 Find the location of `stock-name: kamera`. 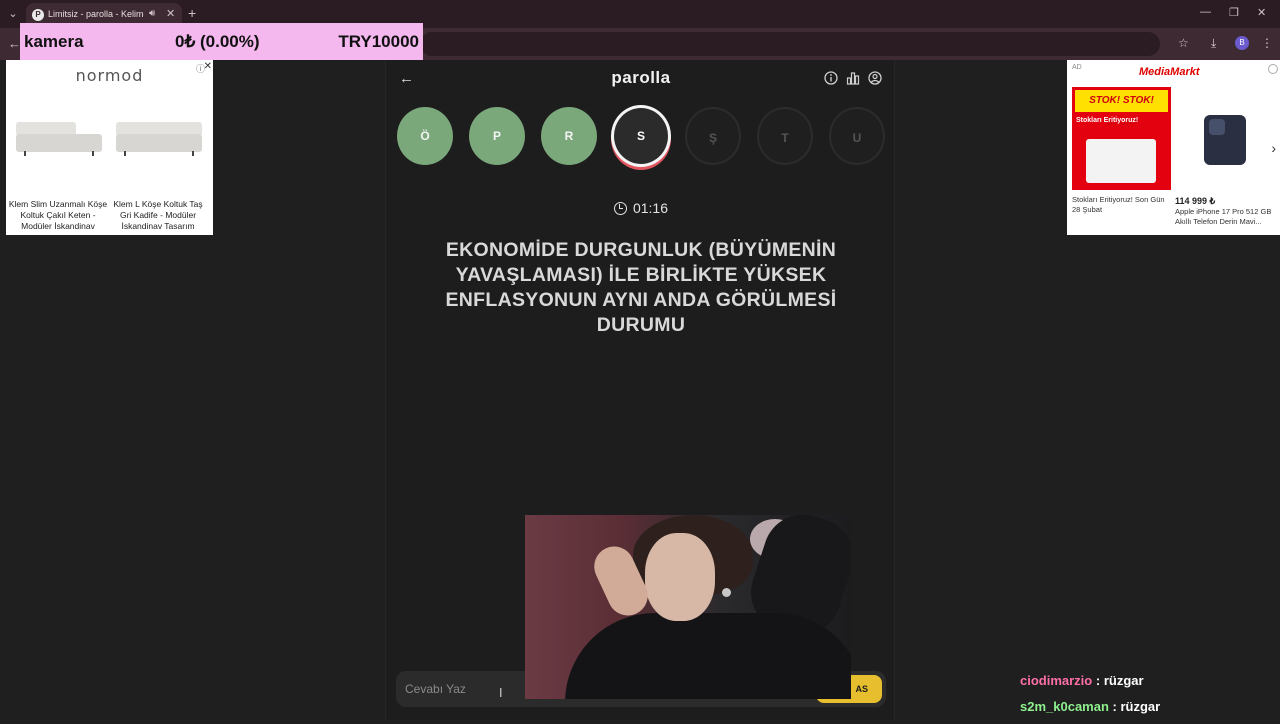

stock-name: kamera is located at coordinates (54, 41).